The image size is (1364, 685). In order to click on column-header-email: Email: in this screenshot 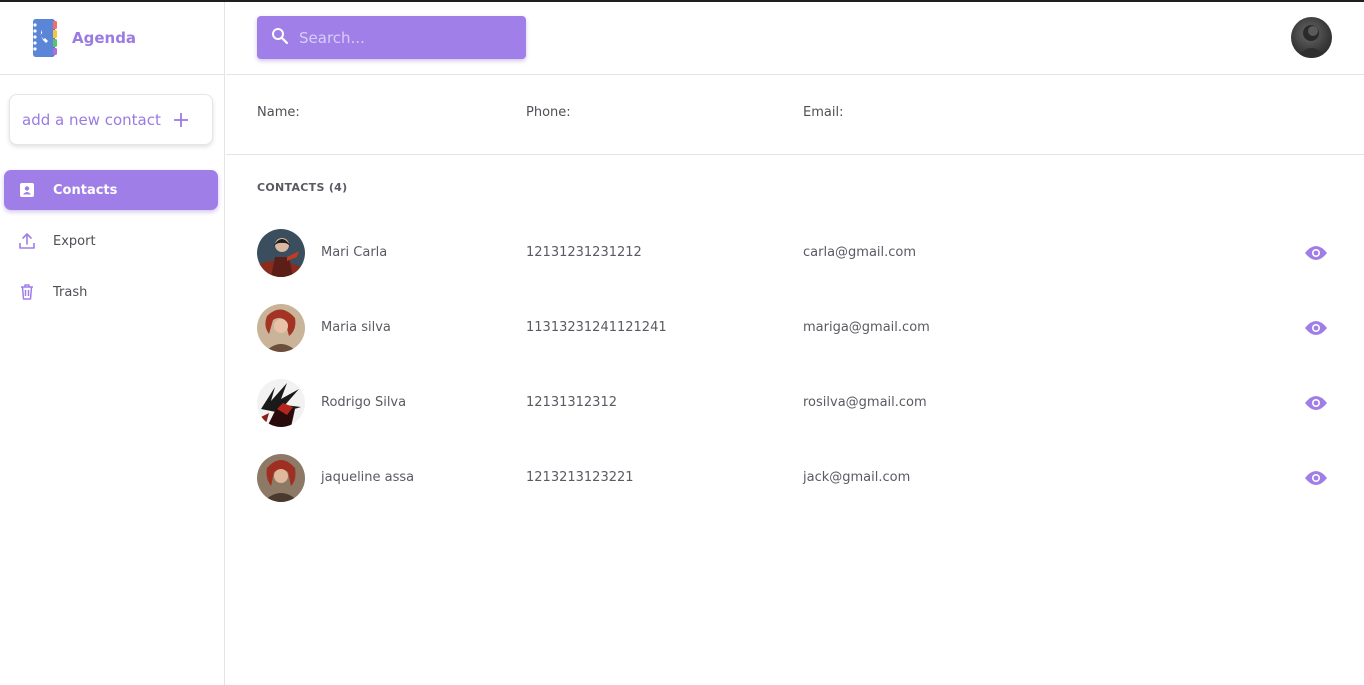, I will do `click(823, 112)`.